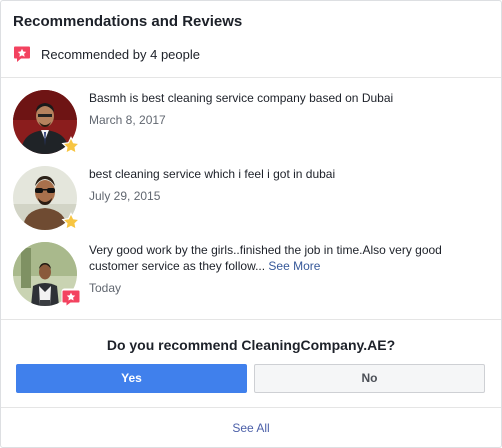  I want to click on card-footer: See All, so click(251, 427).